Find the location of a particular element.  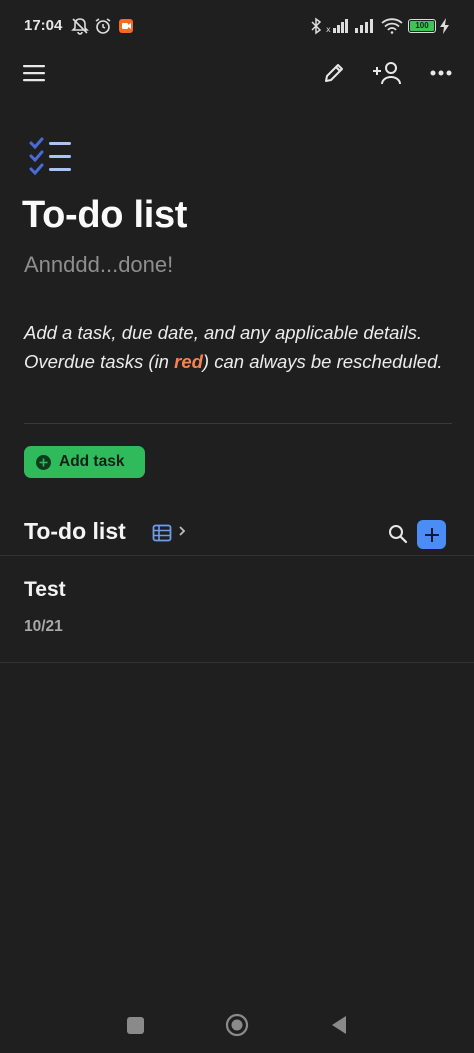

page-title: To-do list is located at coordinates (105, 215).